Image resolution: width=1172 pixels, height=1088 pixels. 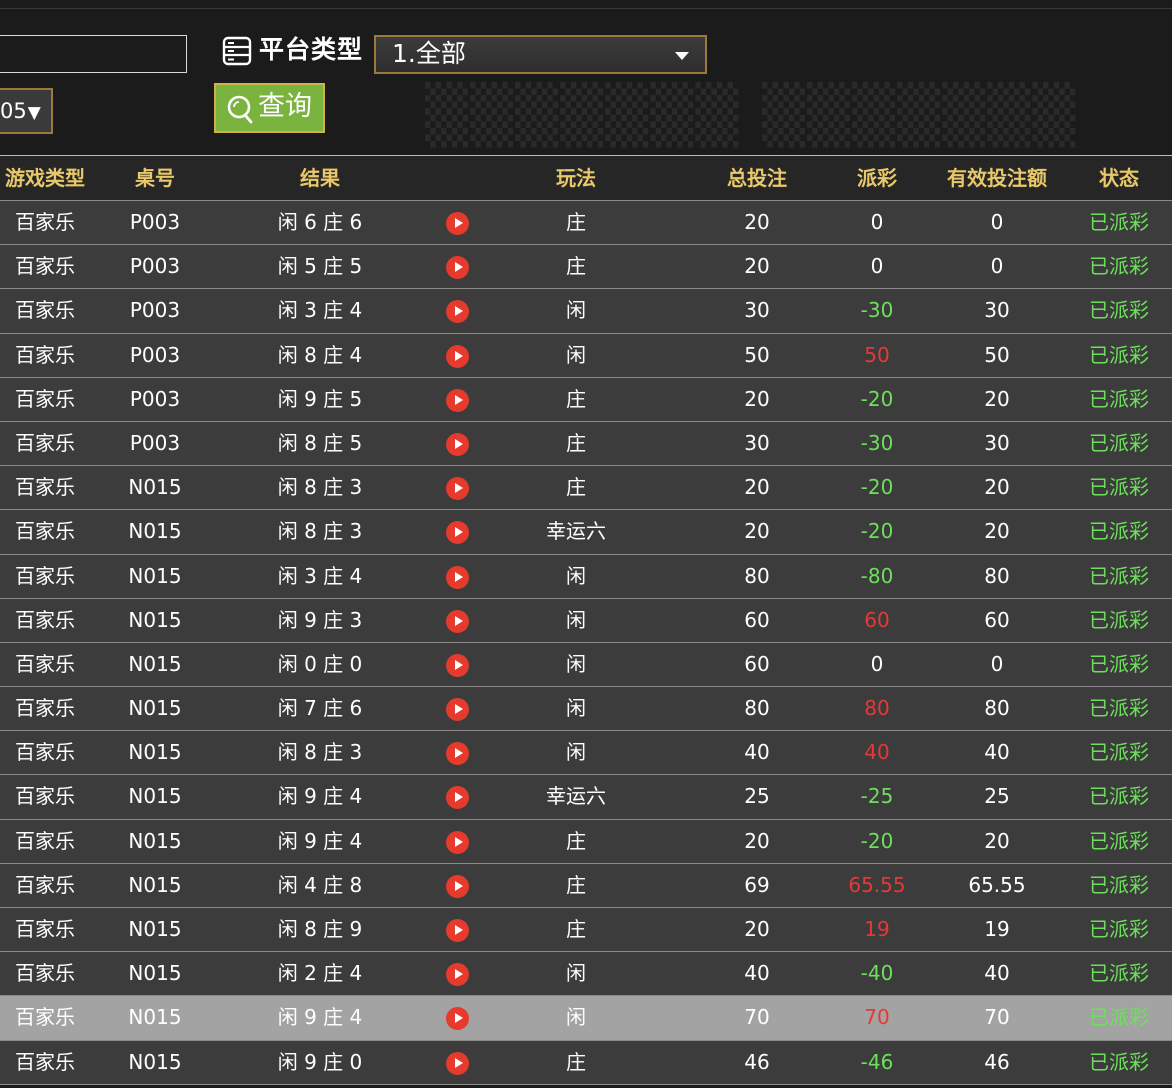 I want to click on platform-type-select: 1.全部, so click(x=540, y=54).